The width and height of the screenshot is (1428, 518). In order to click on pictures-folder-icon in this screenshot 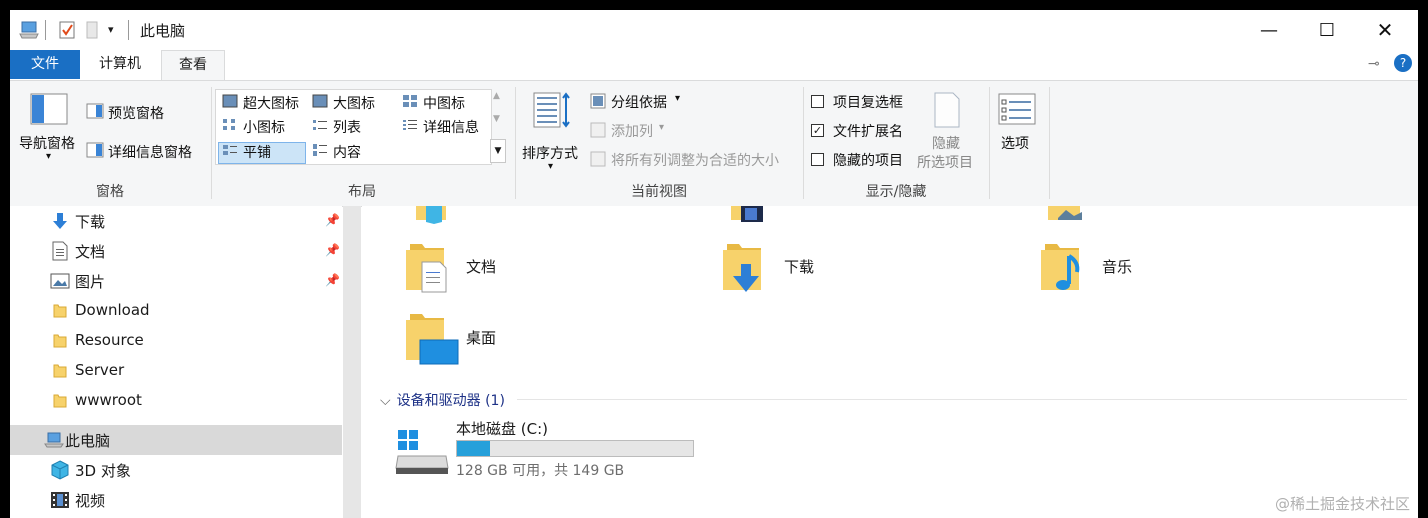, I will do `click(1065, 215)`.